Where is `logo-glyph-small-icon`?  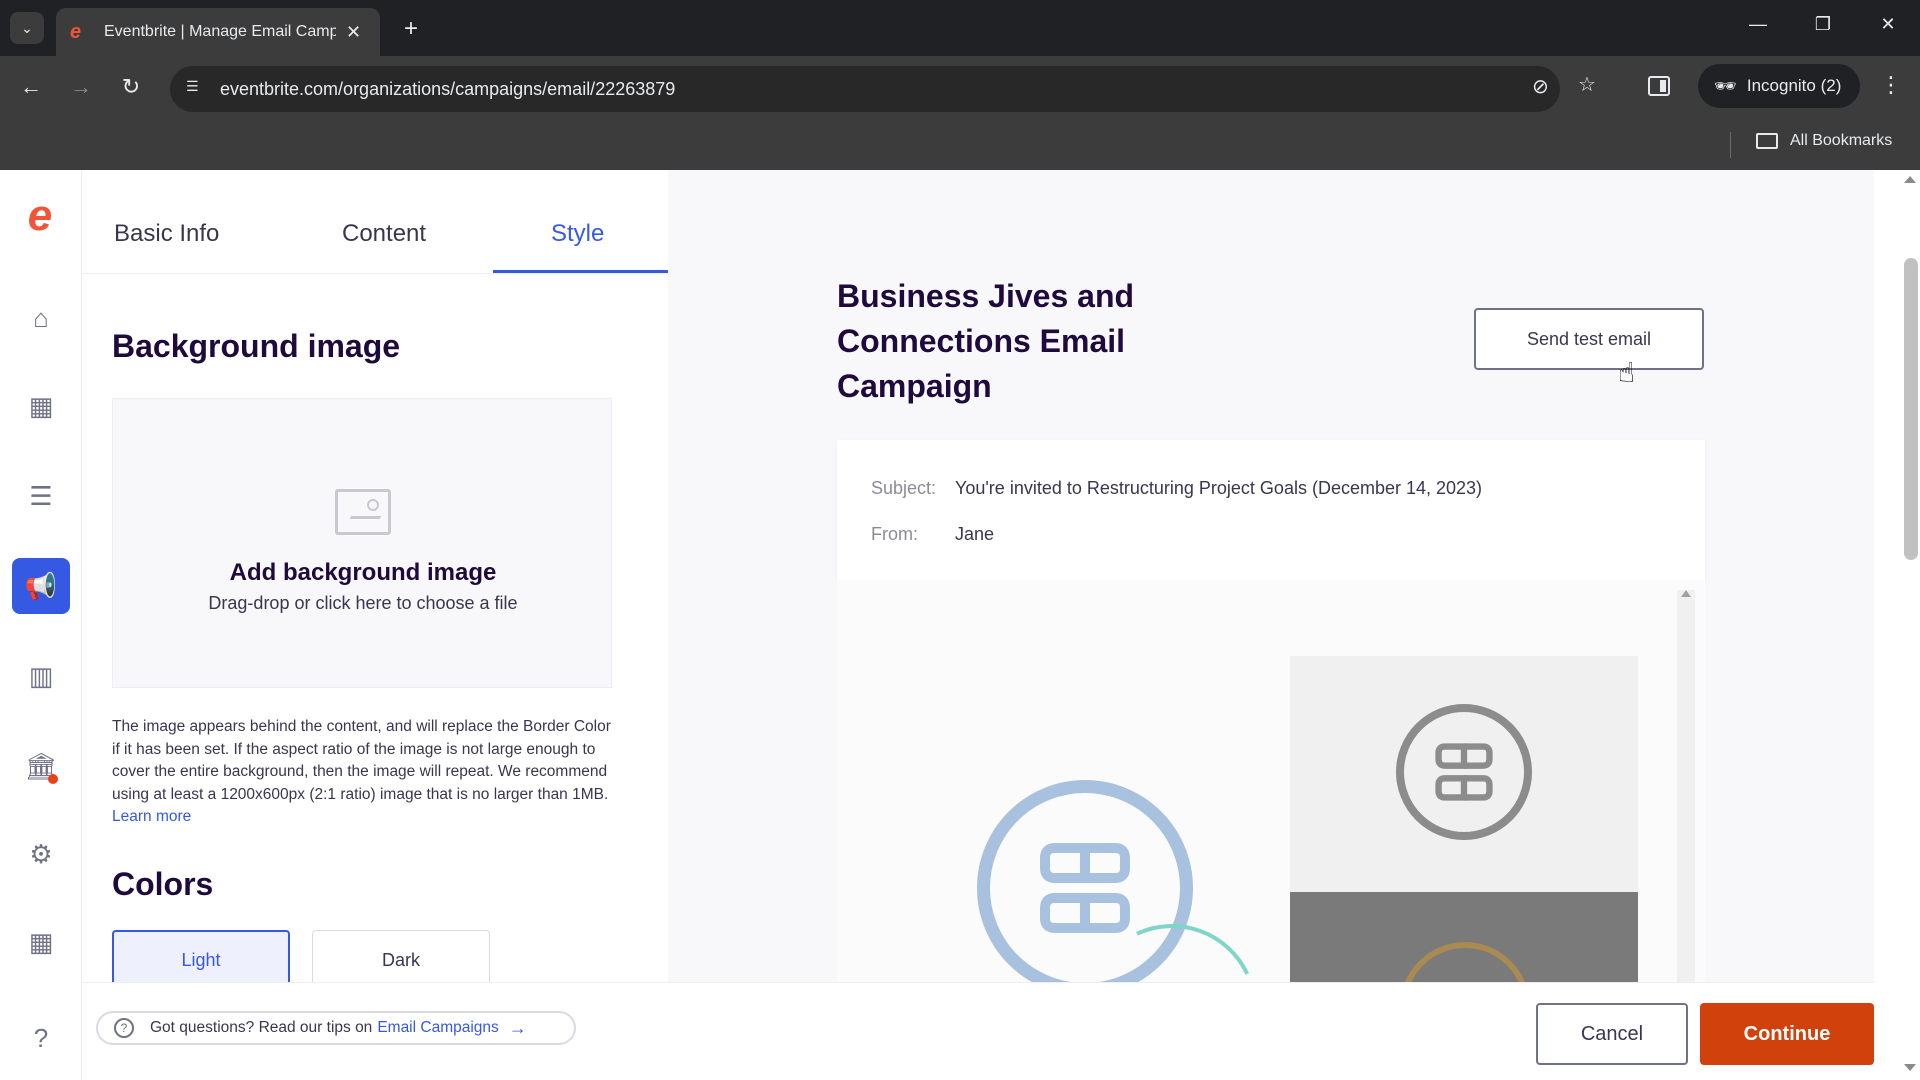 logo-glyph-small-icon is located at coordinates (1464, 772).